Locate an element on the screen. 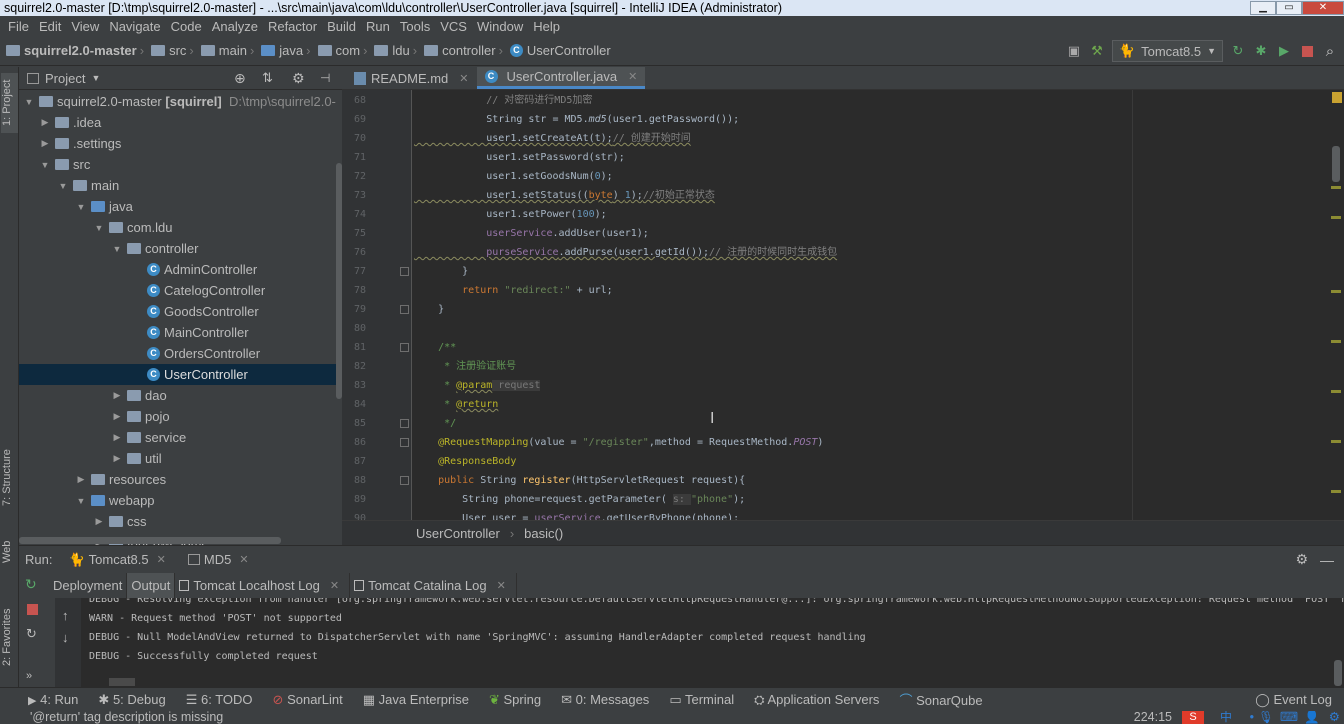  tool-spring: ❦ Spring is located at coordinates (515, 700).